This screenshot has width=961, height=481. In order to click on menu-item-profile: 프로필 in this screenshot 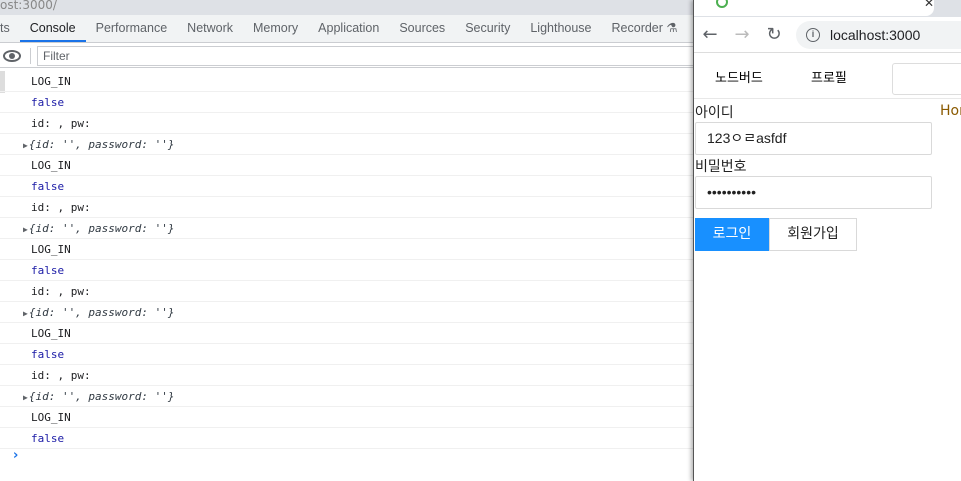, I will do `click(829, 76)`.